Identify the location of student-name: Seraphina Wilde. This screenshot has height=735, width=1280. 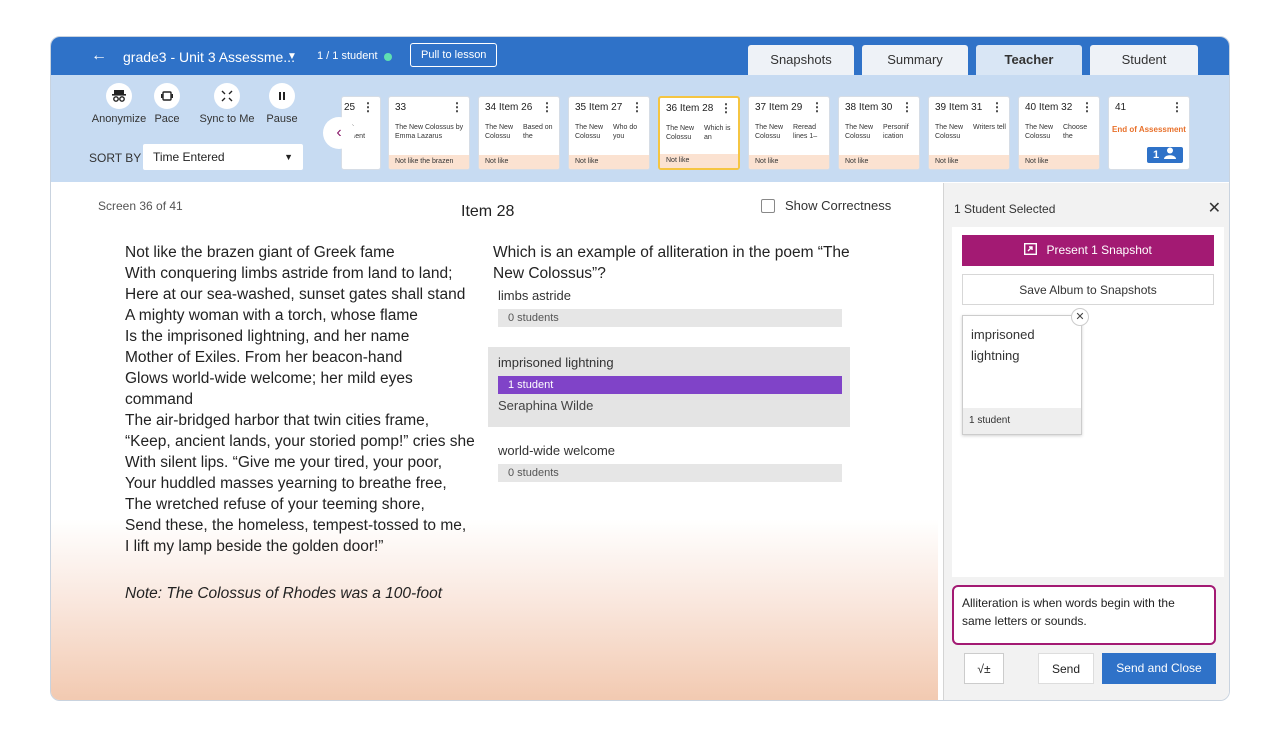
(669, 405).